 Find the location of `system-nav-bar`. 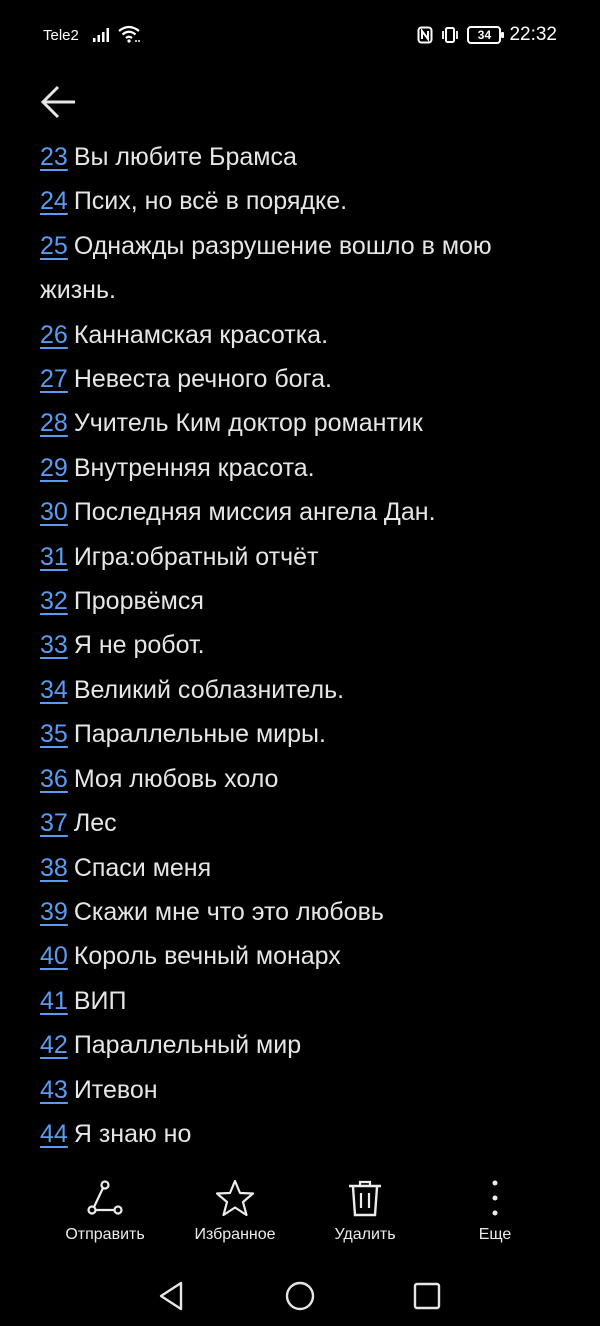

system-nav-bar is located at coordinates (300, 1294).